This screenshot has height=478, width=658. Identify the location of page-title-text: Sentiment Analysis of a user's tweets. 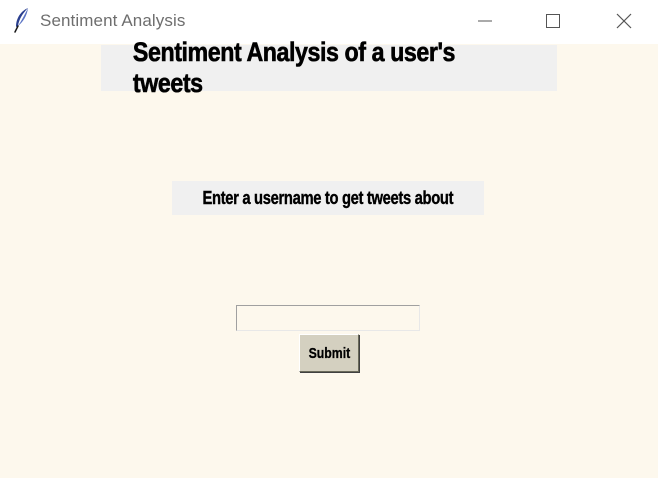
(294, 68).